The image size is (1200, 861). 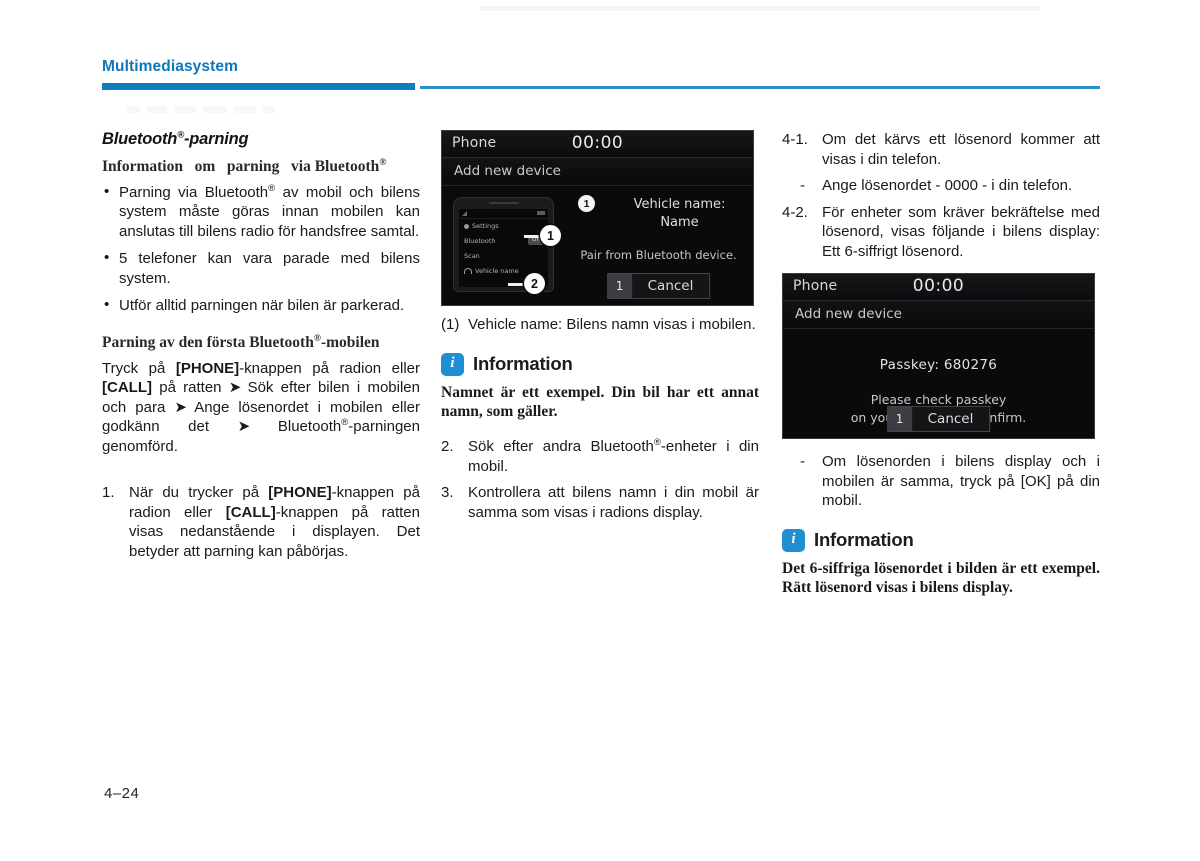 What do you see at coordinates (122, 793) in the screenshot?
I see `page-number: 4–24` at bounding box center [122, 793].